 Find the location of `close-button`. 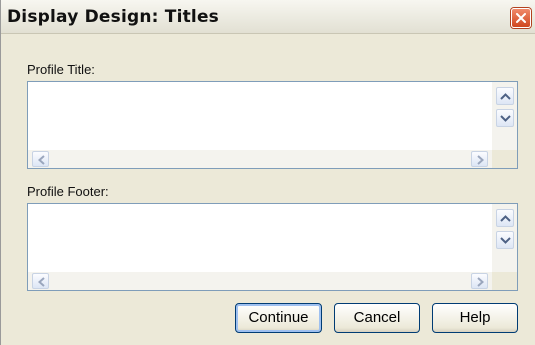

close-button is located at coordinates (521, 18).